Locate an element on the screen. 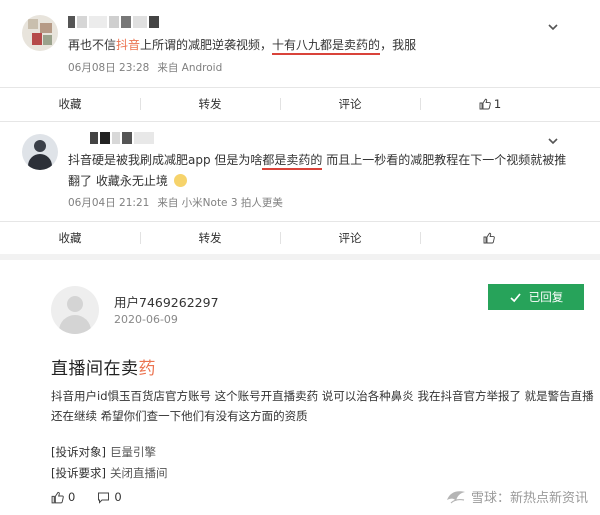 Image resolution: width=600 pixels, height=515 pixels. post-date: 06月08日 23:28 is located at coordinates (108, 68).